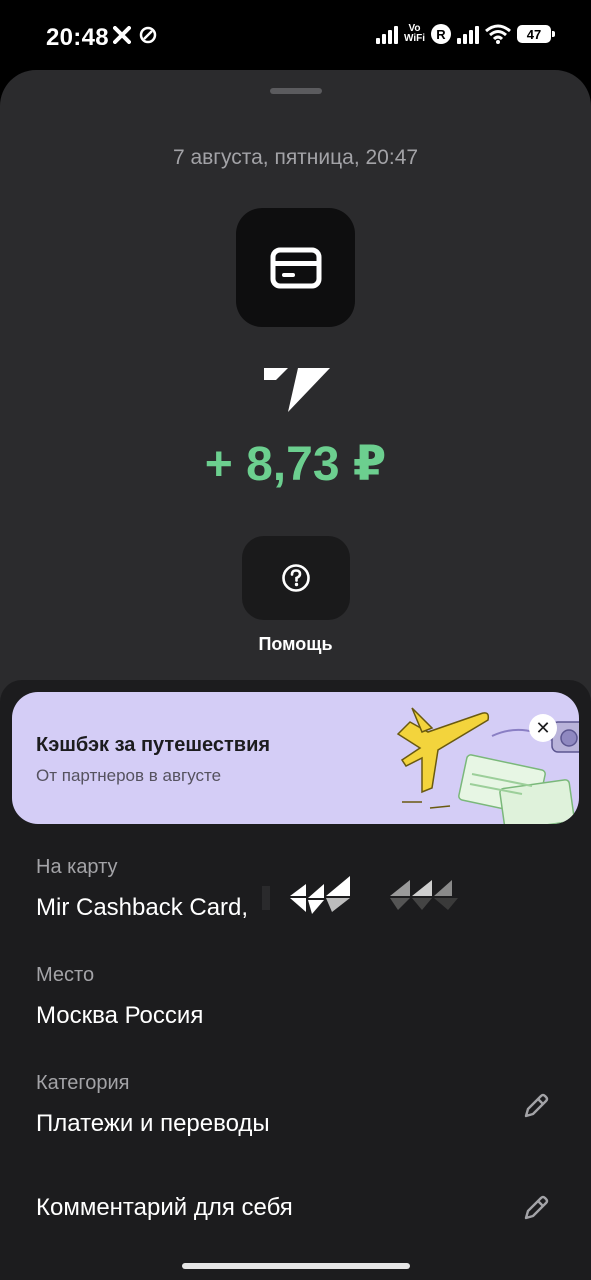  What do you see at coordinates (498, 34) in the screenshot?
I see `wifi-icon` at bounding box center [498, 34].